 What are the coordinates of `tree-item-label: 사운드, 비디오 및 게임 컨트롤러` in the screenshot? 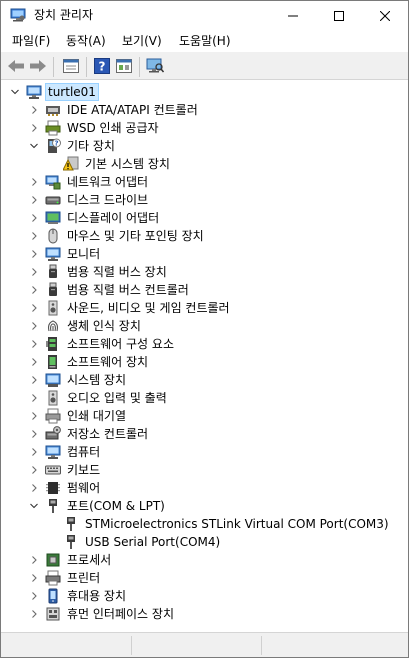 It's located at (148, 308).